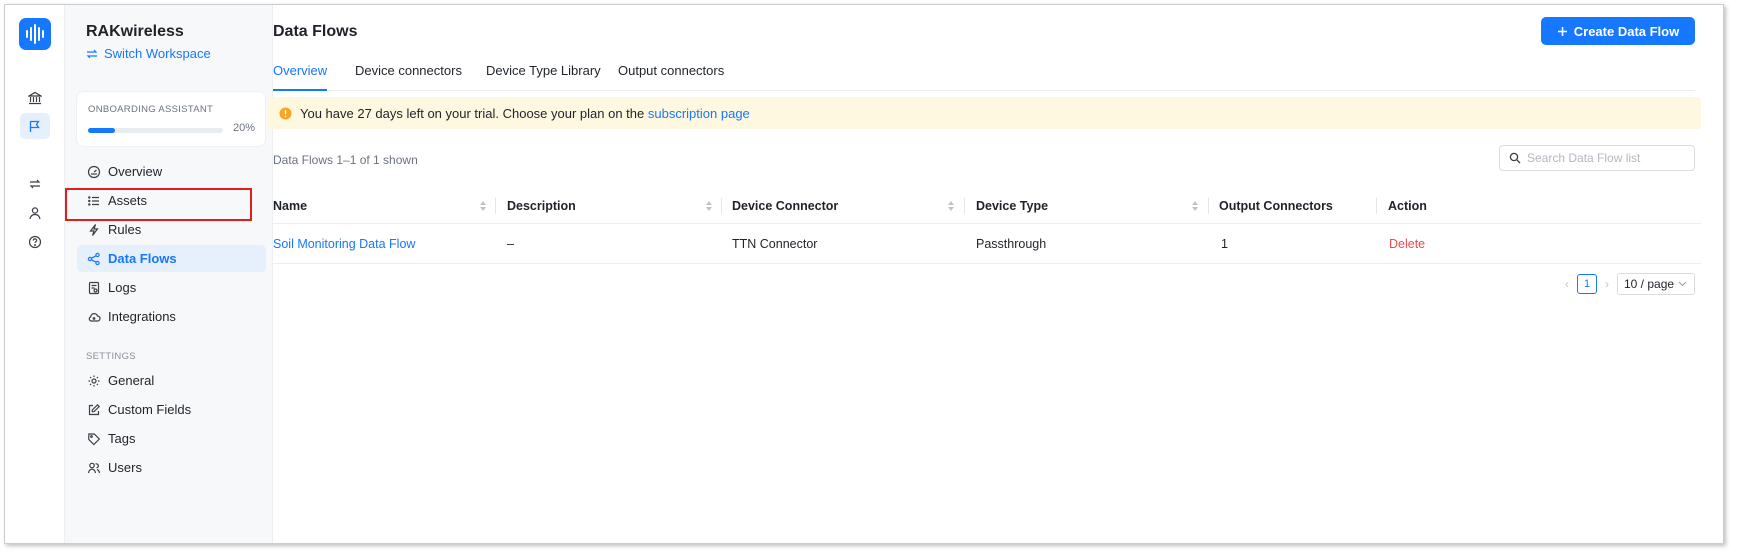 The image size is (1737, 552). What do you see at coordinates (785, 206) in the screenshot?
I see `column-header-device-connector: Device Connector` at bounding box center [785, 206].